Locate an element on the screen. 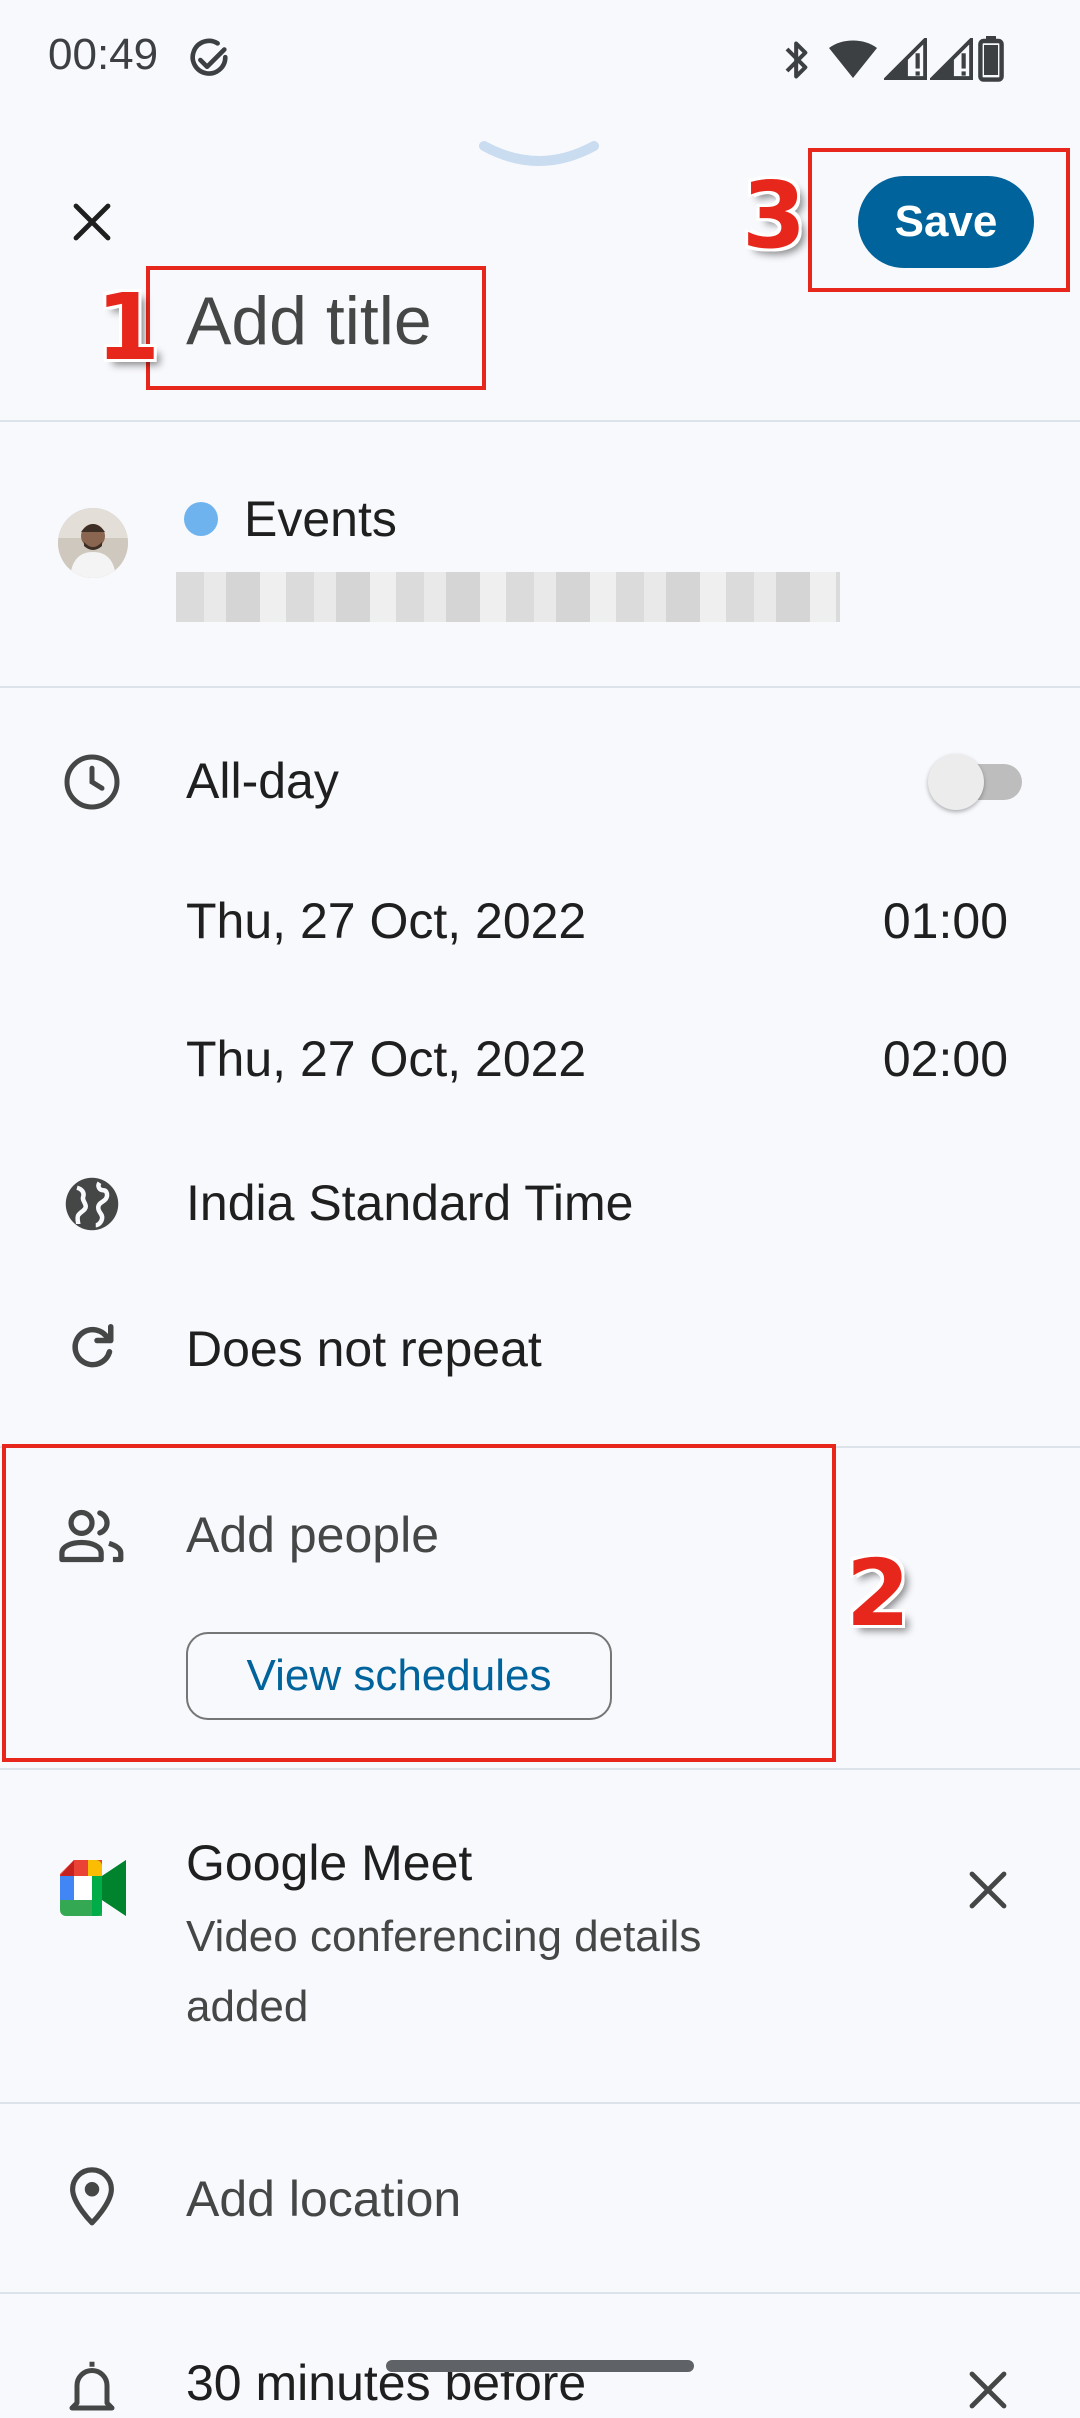 The height and width of the screenshot is (2418, 1080). location-pin-icon is located at coordinates (92, 2196).